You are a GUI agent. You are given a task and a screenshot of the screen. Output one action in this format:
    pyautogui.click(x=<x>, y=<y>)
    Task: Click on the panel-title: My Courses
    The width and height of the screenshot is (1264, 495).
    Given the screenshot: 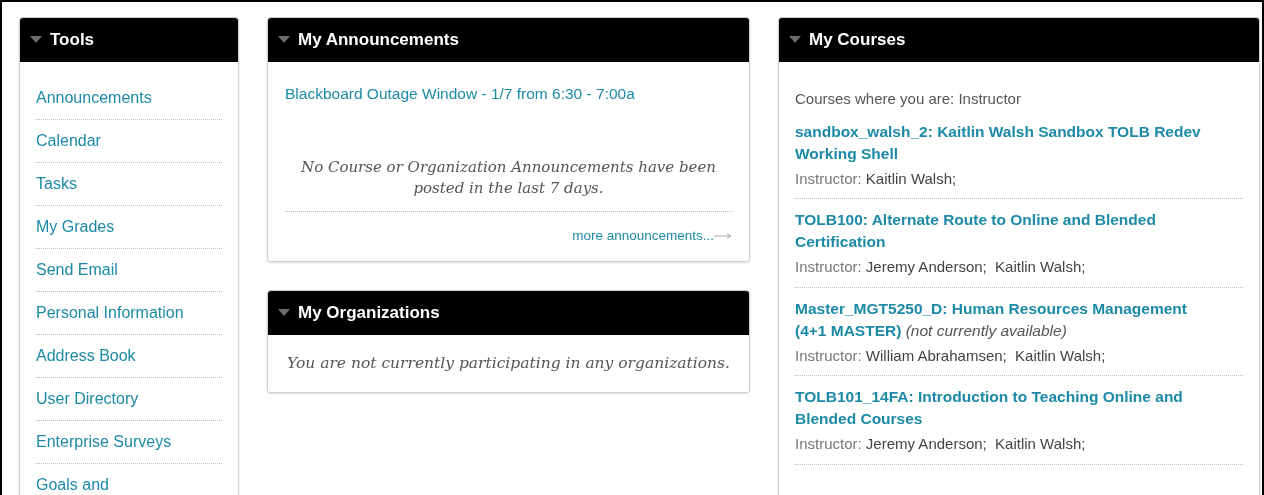 What is the action you would take?
    pyautogui.click(x=857, y=40)
    